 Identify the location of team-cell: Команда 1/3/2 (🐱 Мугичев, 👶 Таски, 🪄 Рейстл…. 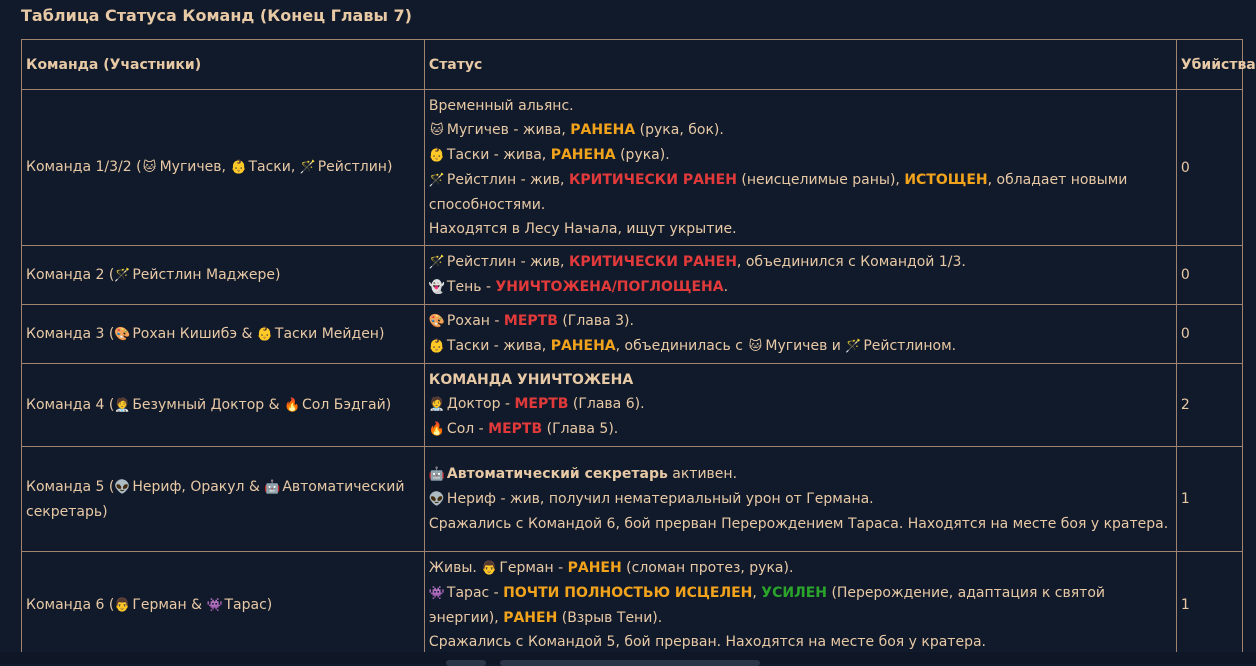
(223, 167).